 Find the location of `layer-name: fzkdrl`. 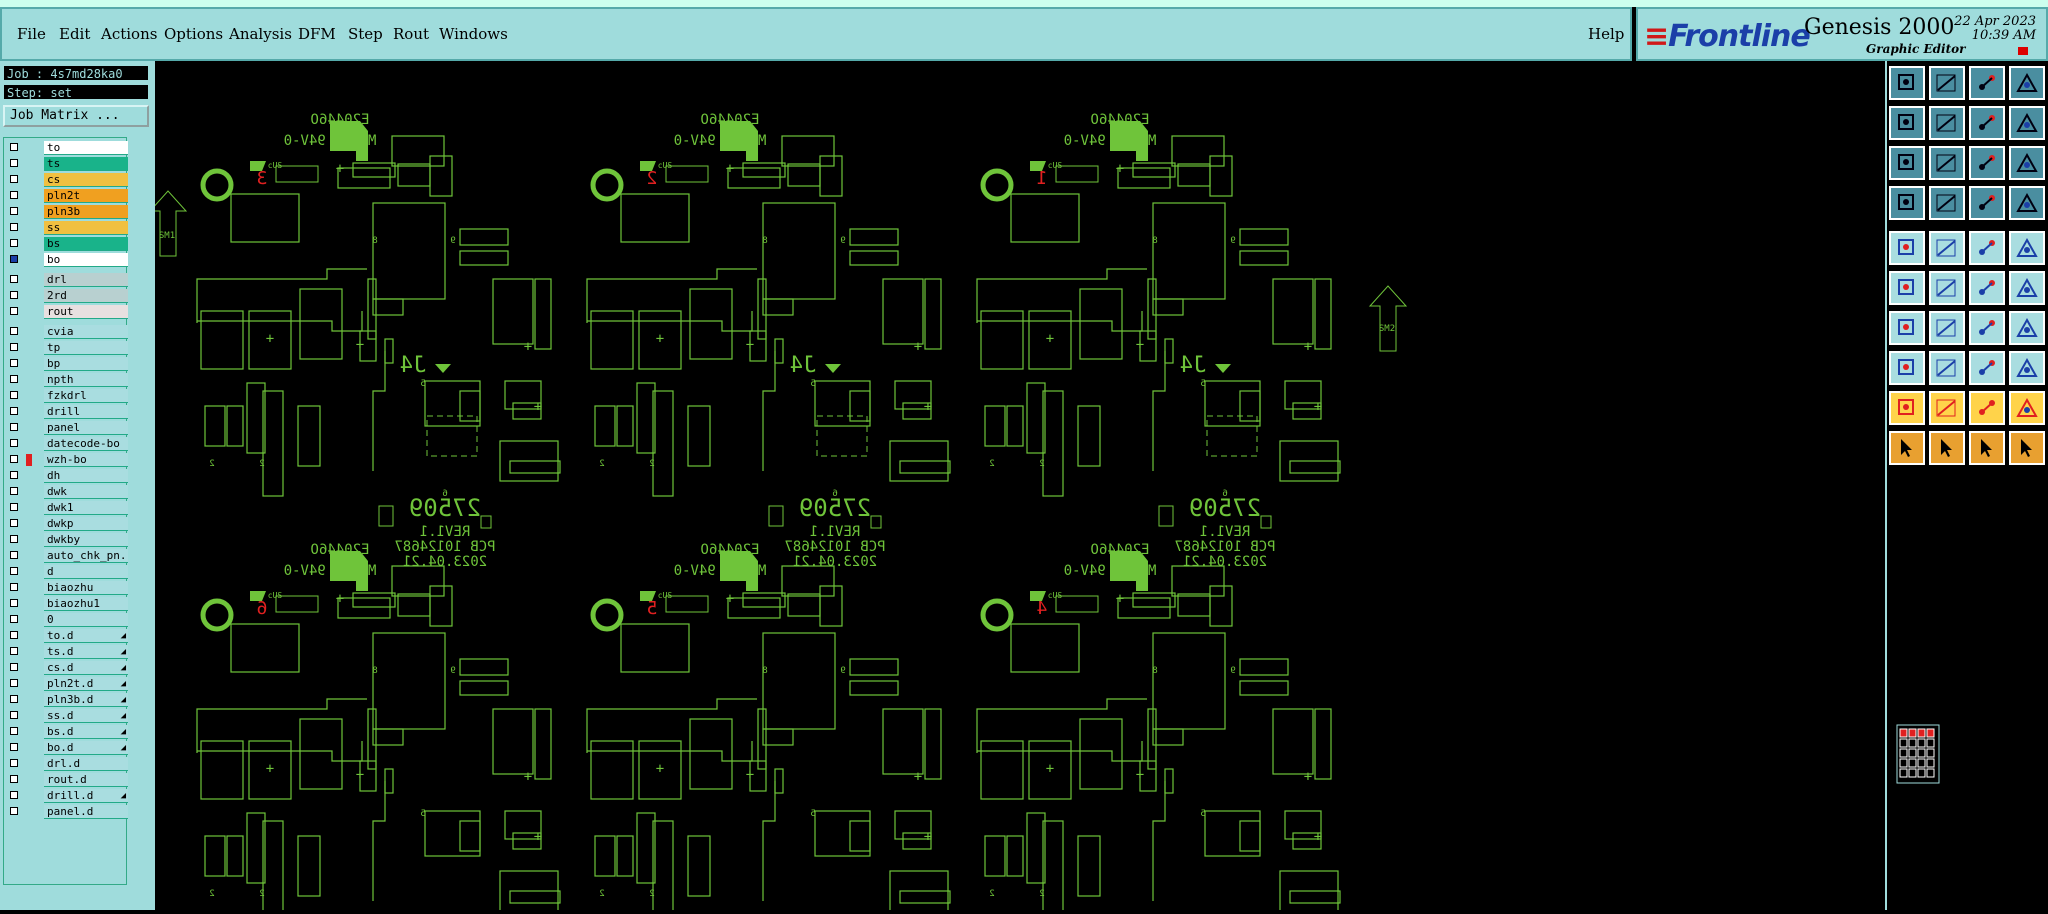

layer-name: fzkdrl is located at coordinates (86, 396).